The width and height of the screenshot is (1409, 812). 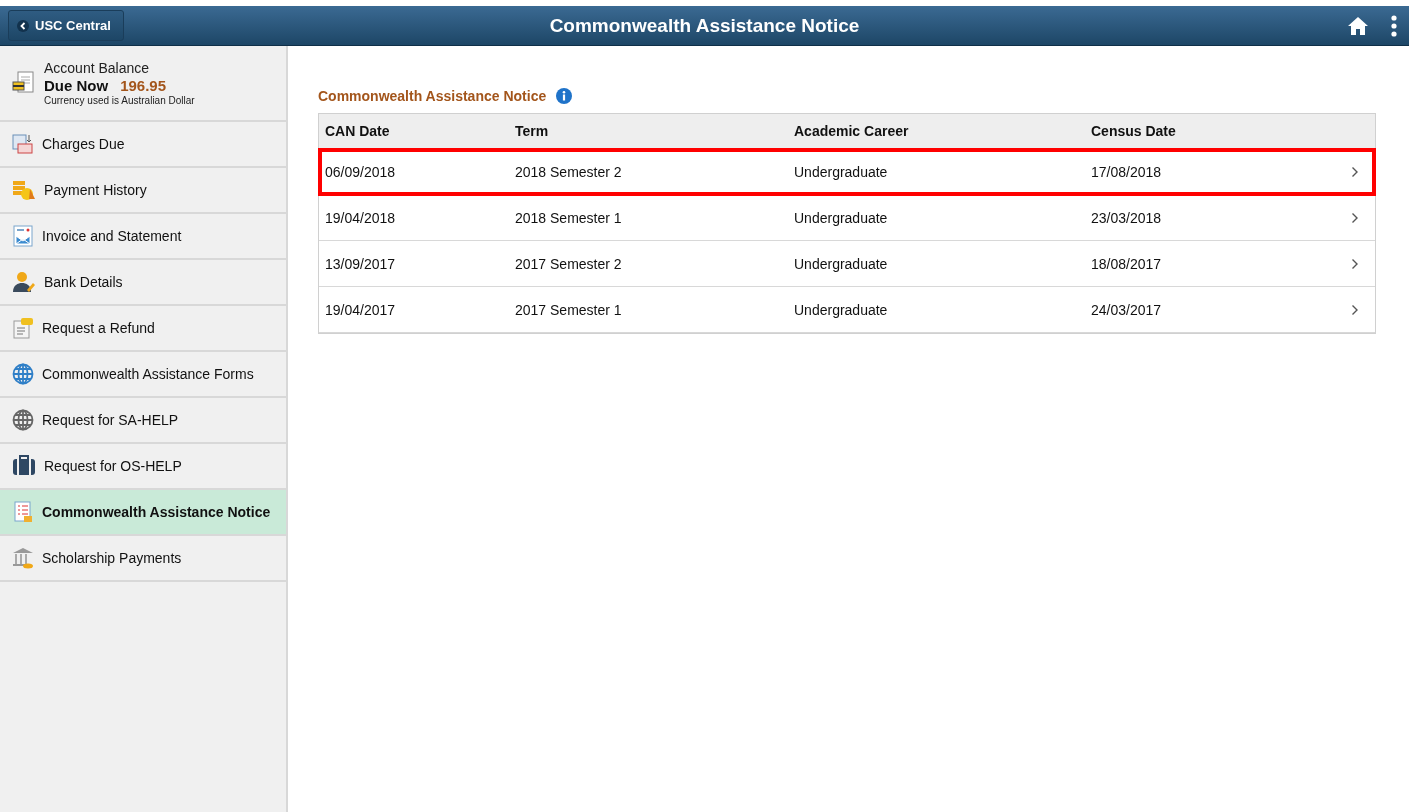 I want to click on envelope-icon, so click(x=23, y=236).